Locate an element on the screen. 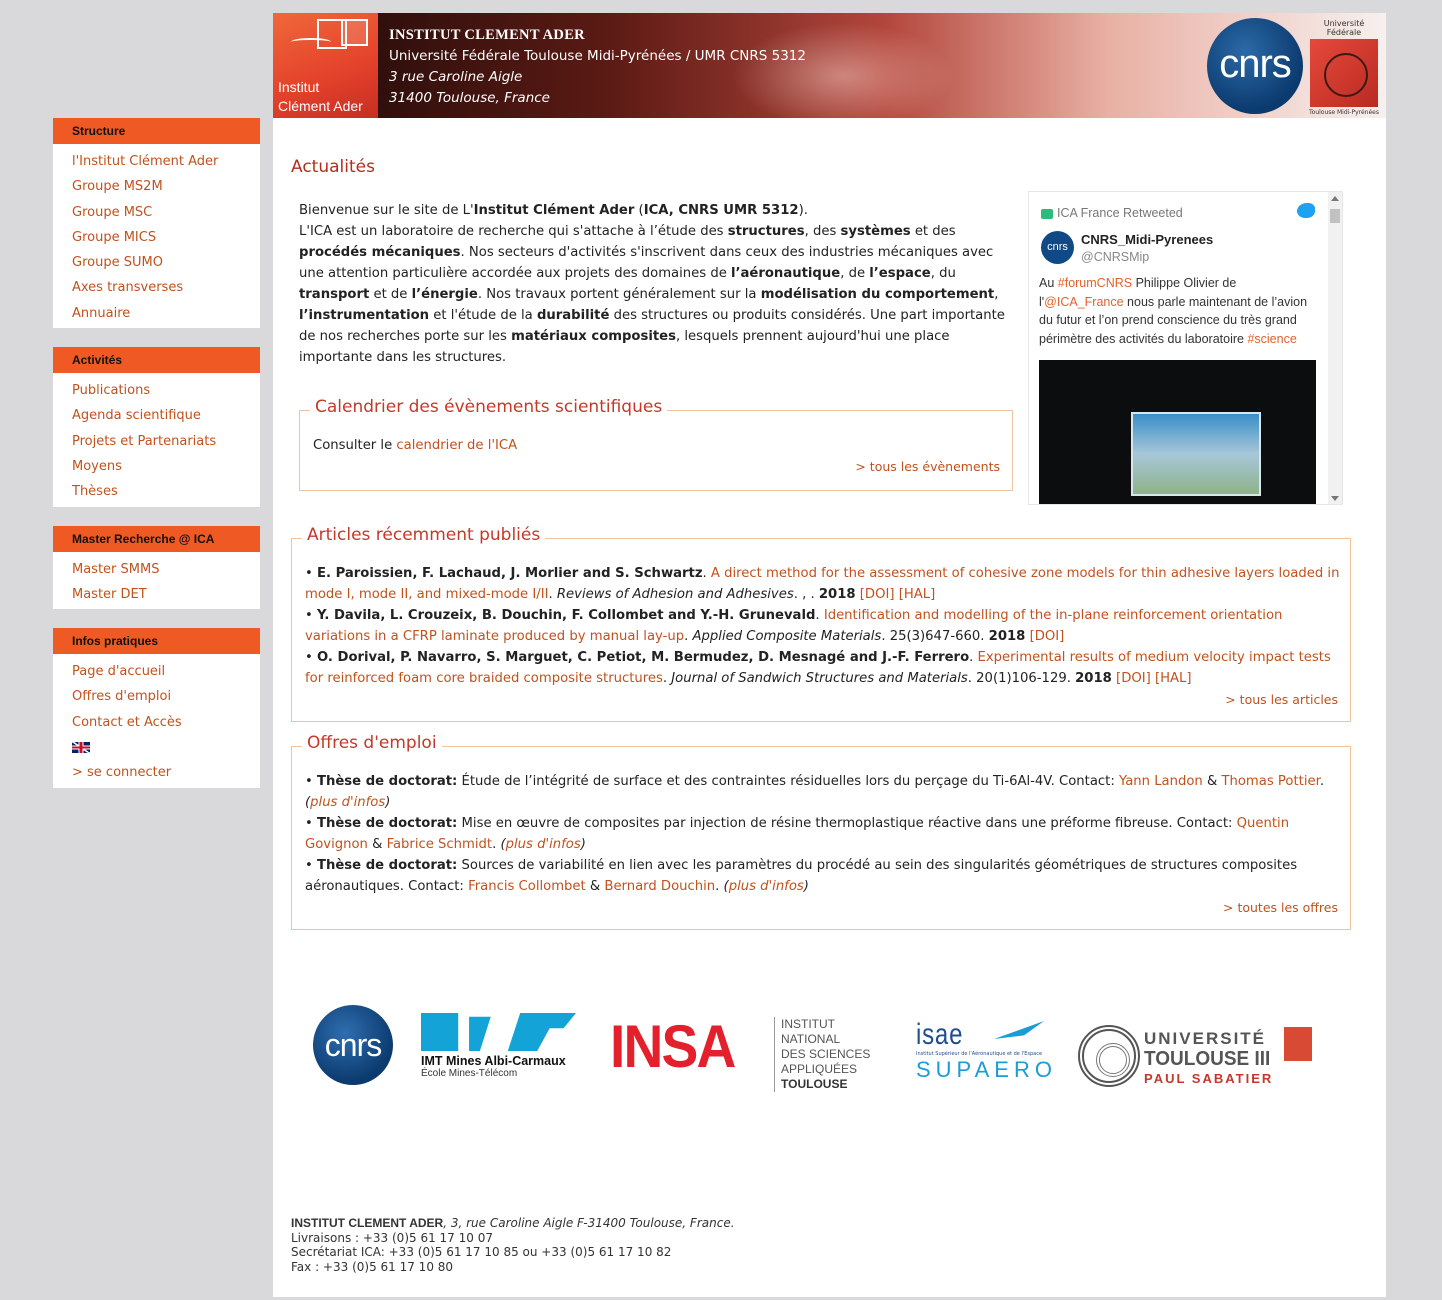  all-offers-link: > toutes les offres is located at coordinates (1280, 907).